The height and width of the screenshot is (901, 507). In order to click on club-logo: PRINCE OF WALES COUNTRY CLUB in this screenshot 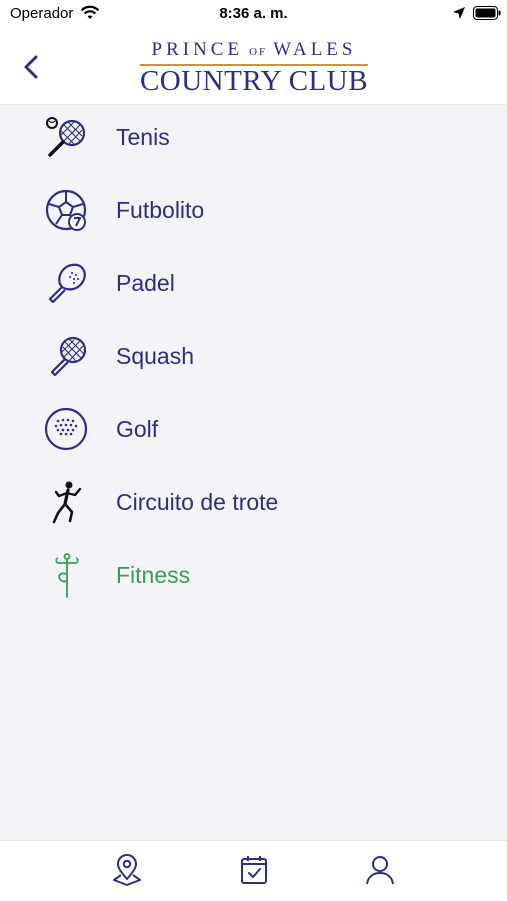, I will do `click(254, 68)`.